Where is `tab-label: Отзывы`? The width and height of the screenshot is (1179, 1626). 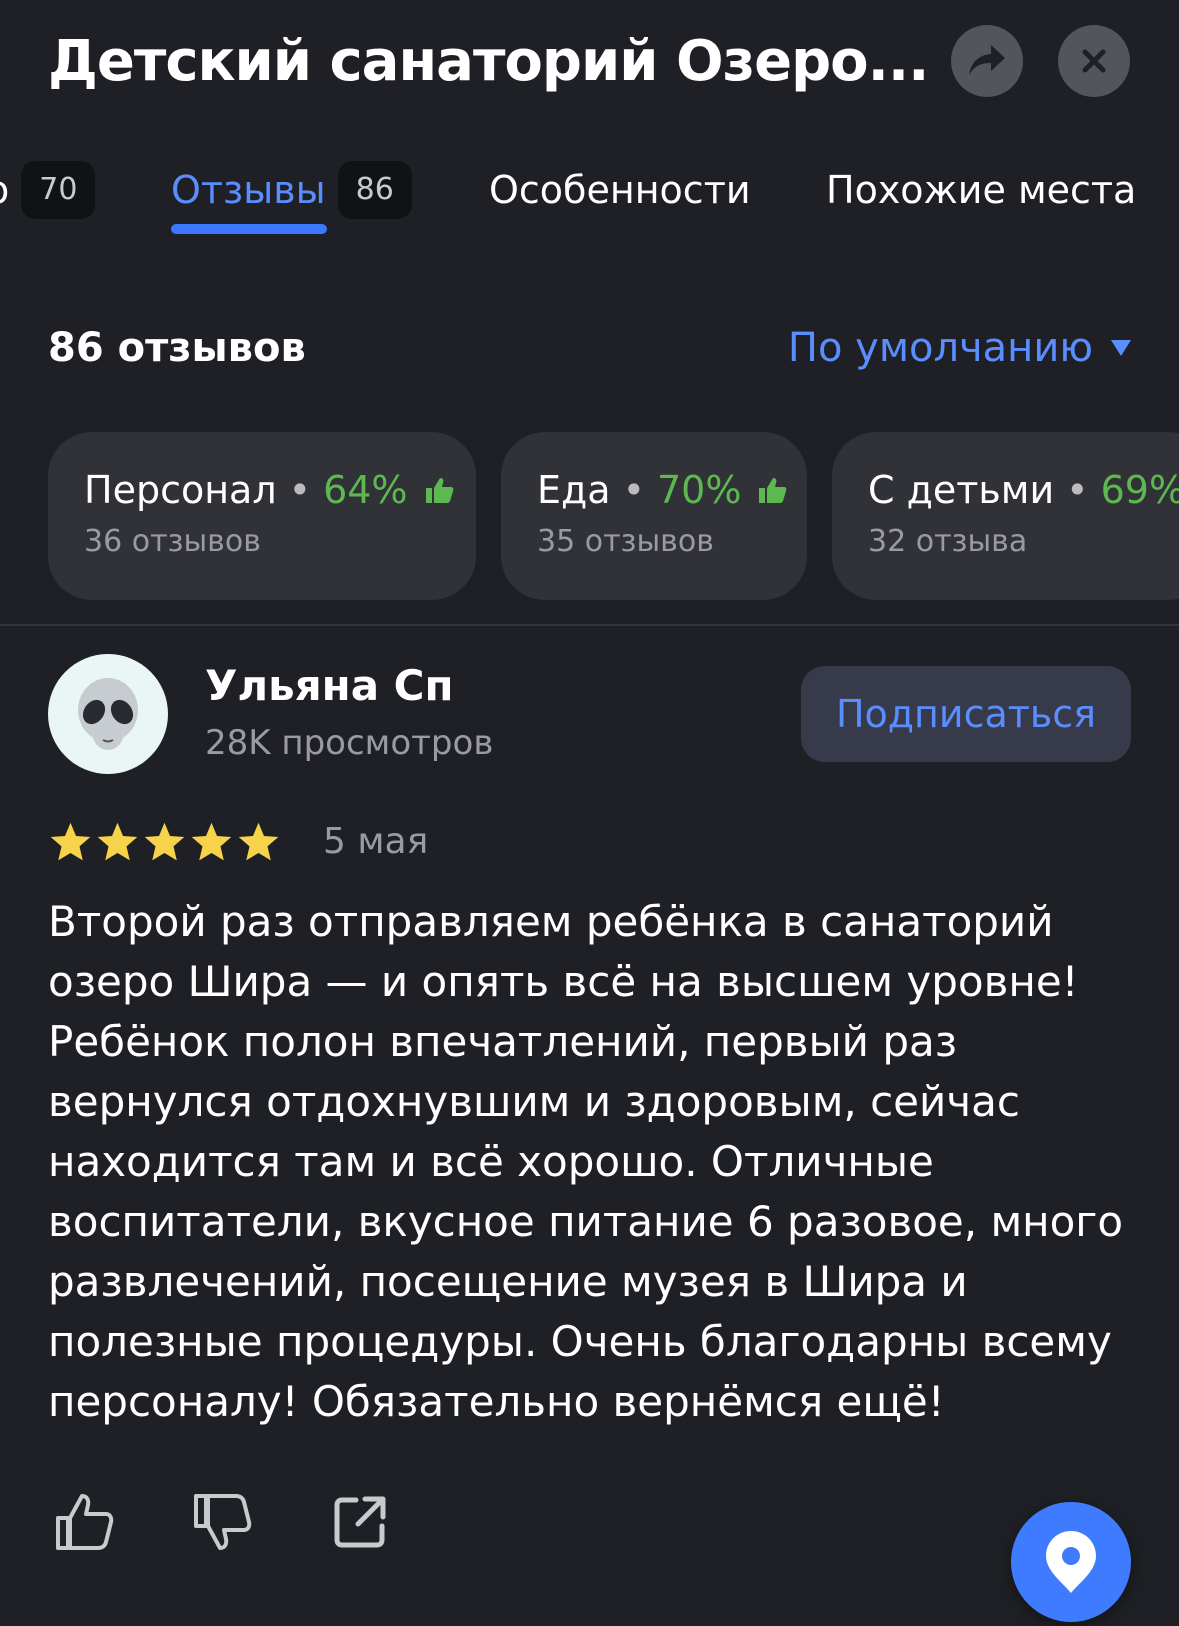
tab-label: Отзывы is located at coordinates (248, 190).